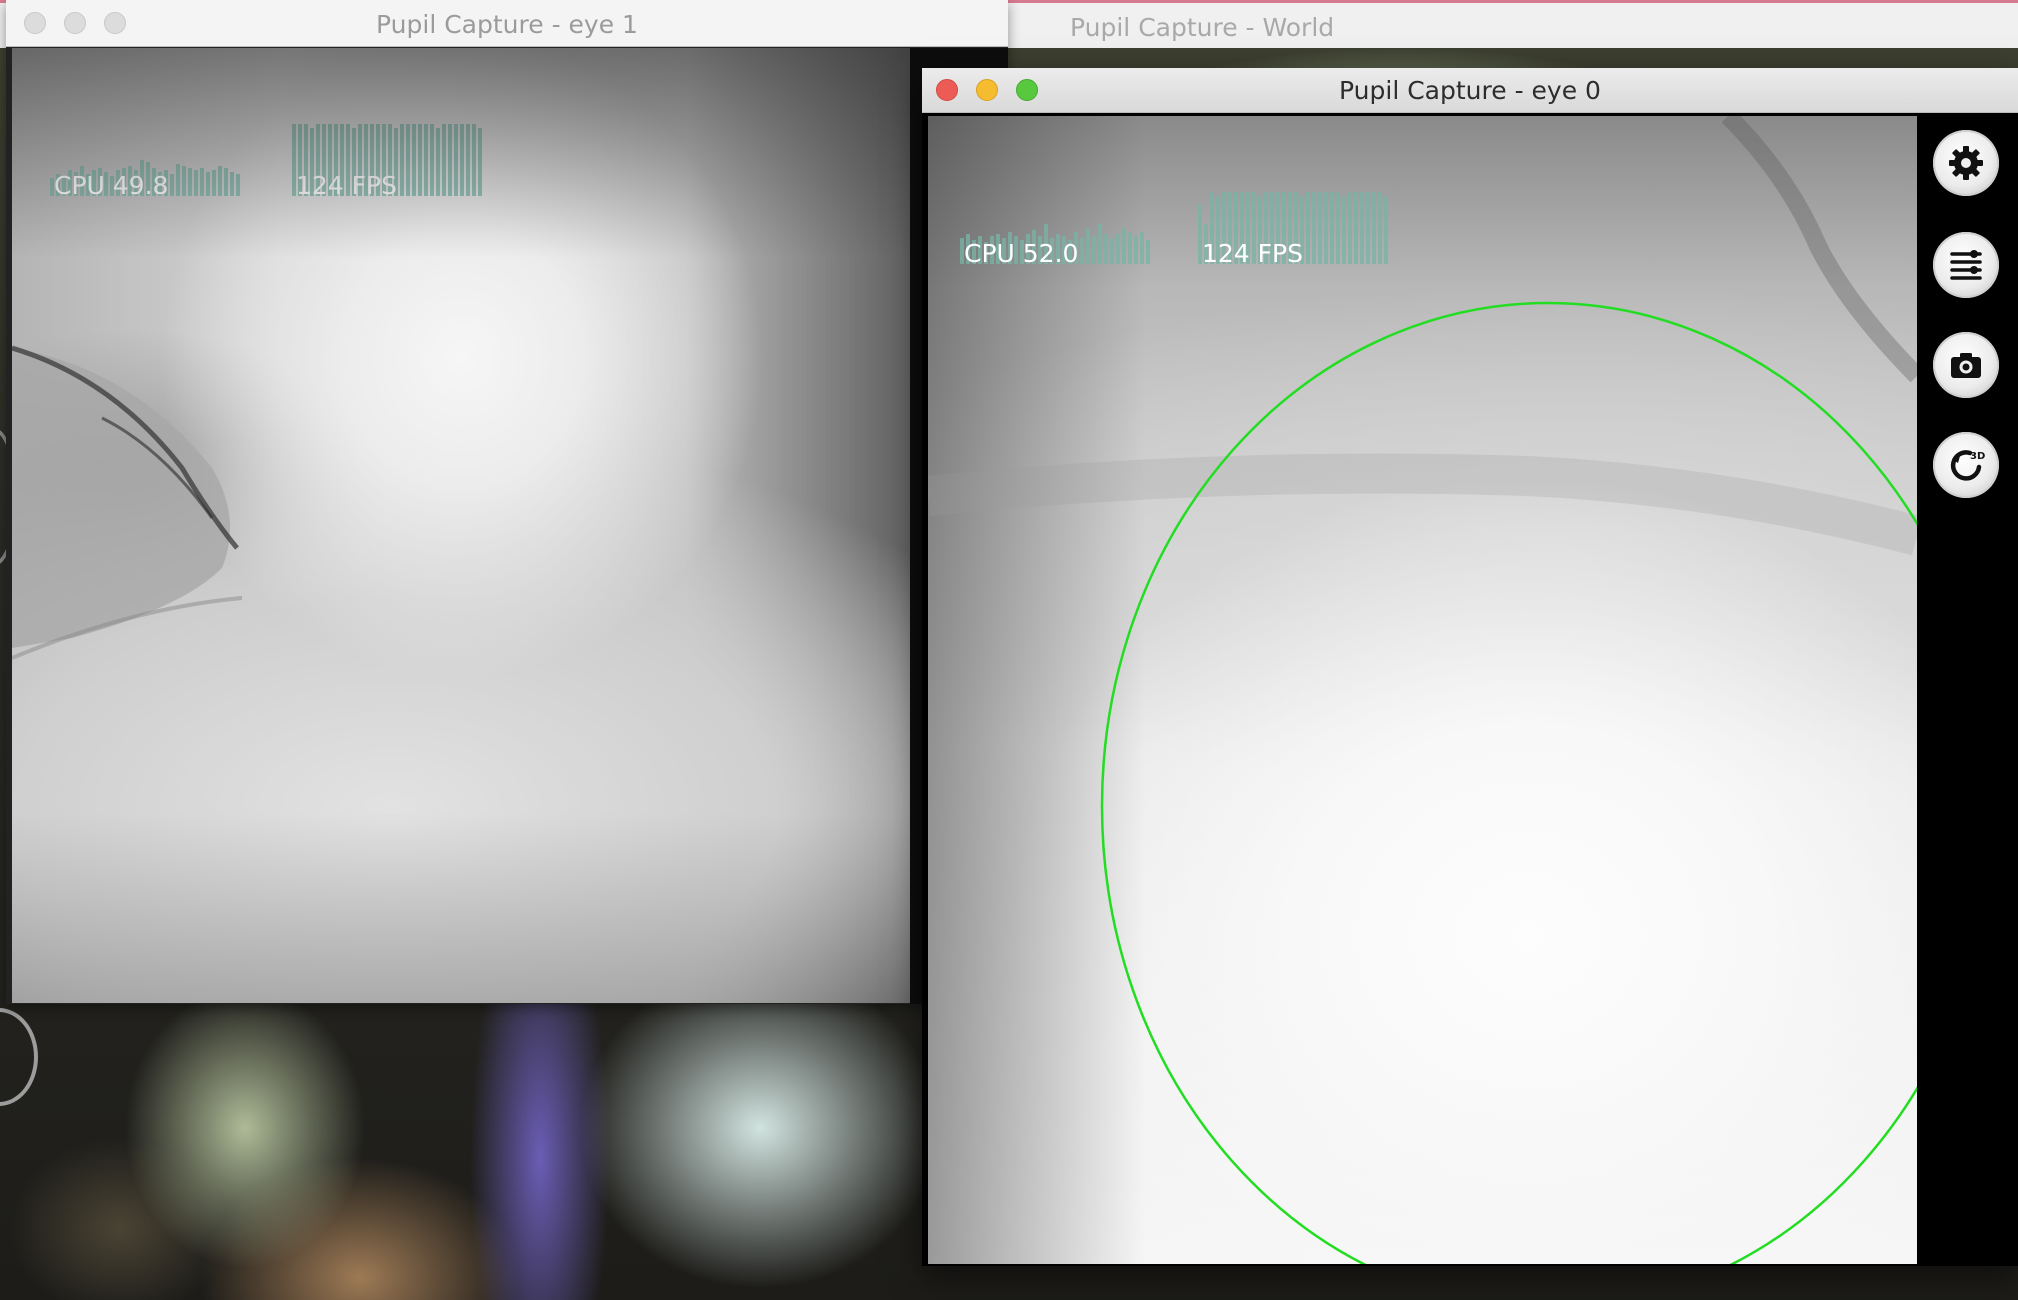 This screenshot has width=2018, height=1300. I want to click on eye1-cpu-bars, so click(145, 178).